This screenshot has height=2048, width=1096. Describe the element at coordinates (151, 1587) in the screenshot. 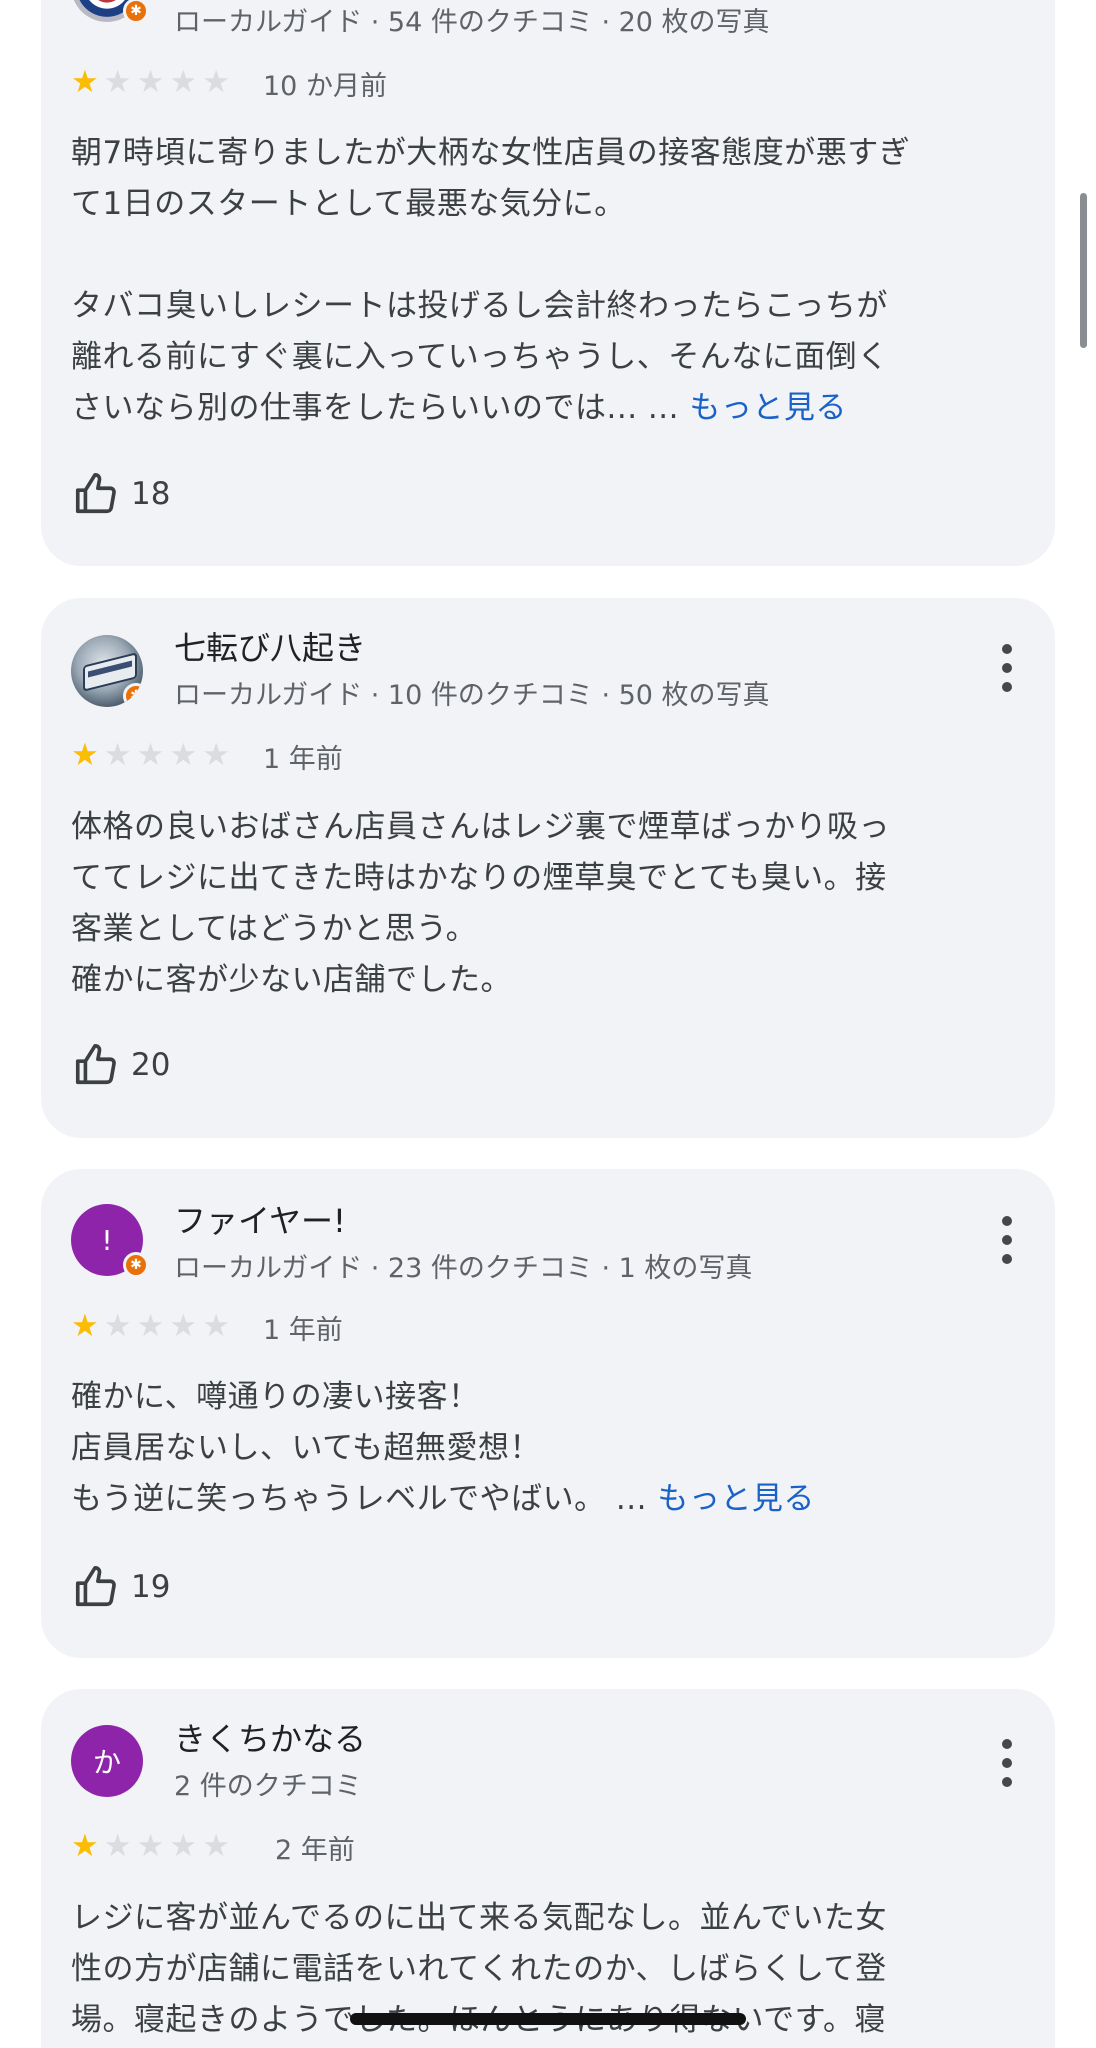

I see `like-count: 19` at that location.